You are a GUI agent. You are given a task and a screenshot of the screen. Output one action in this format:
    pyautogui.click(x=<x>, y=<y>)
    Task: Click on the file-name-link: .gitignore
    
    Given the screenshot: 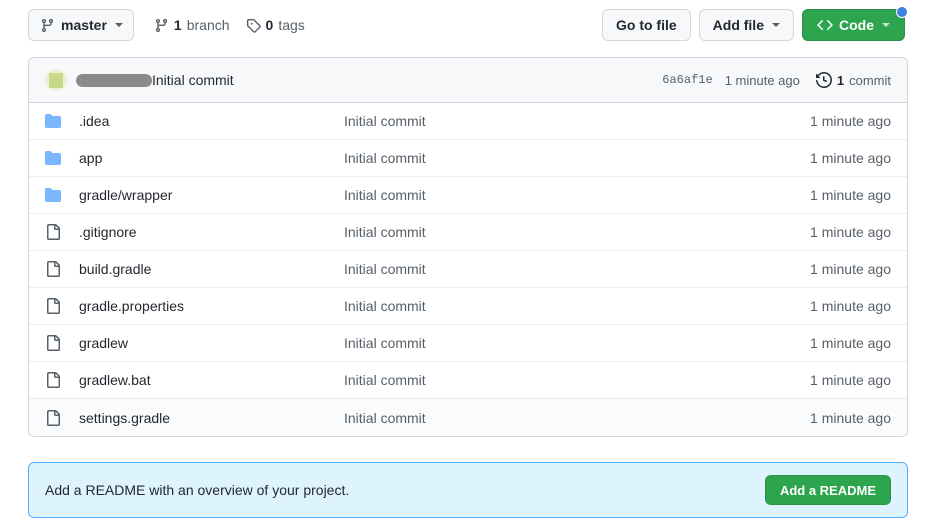 What is the action you would take?
    pyautogui.click(x=211, y=232)
    